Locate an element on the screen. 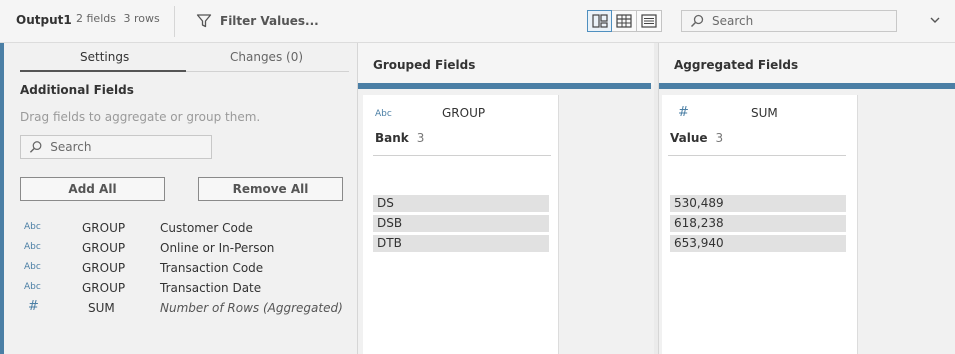 This screenshot has width=955, height=354. toolbar-search is located at coordinates (789, 21).